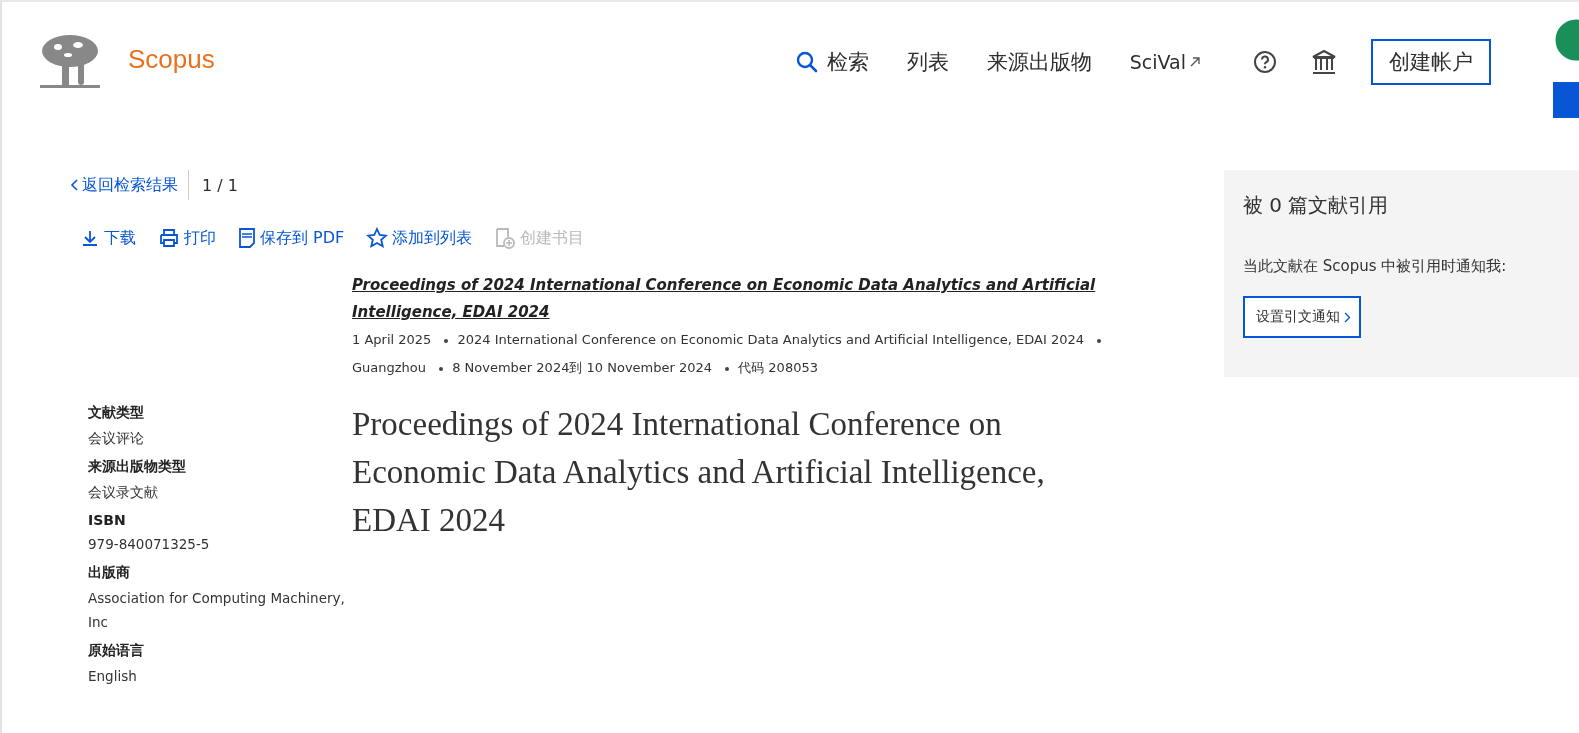 The image size is (1579, 733). I want to click on toolbar-action: 添加到列表, so click(419, 238).